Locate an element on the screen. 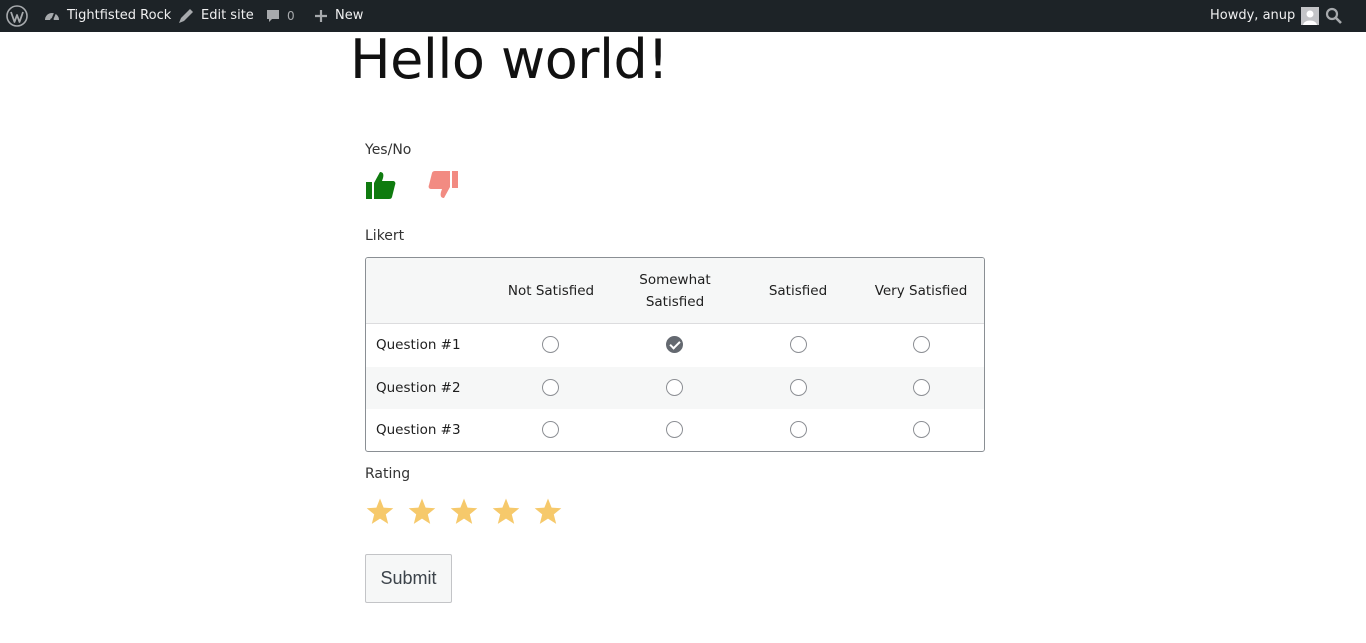  q3-very-satisfied-radio is located at coordinates (921, 429).